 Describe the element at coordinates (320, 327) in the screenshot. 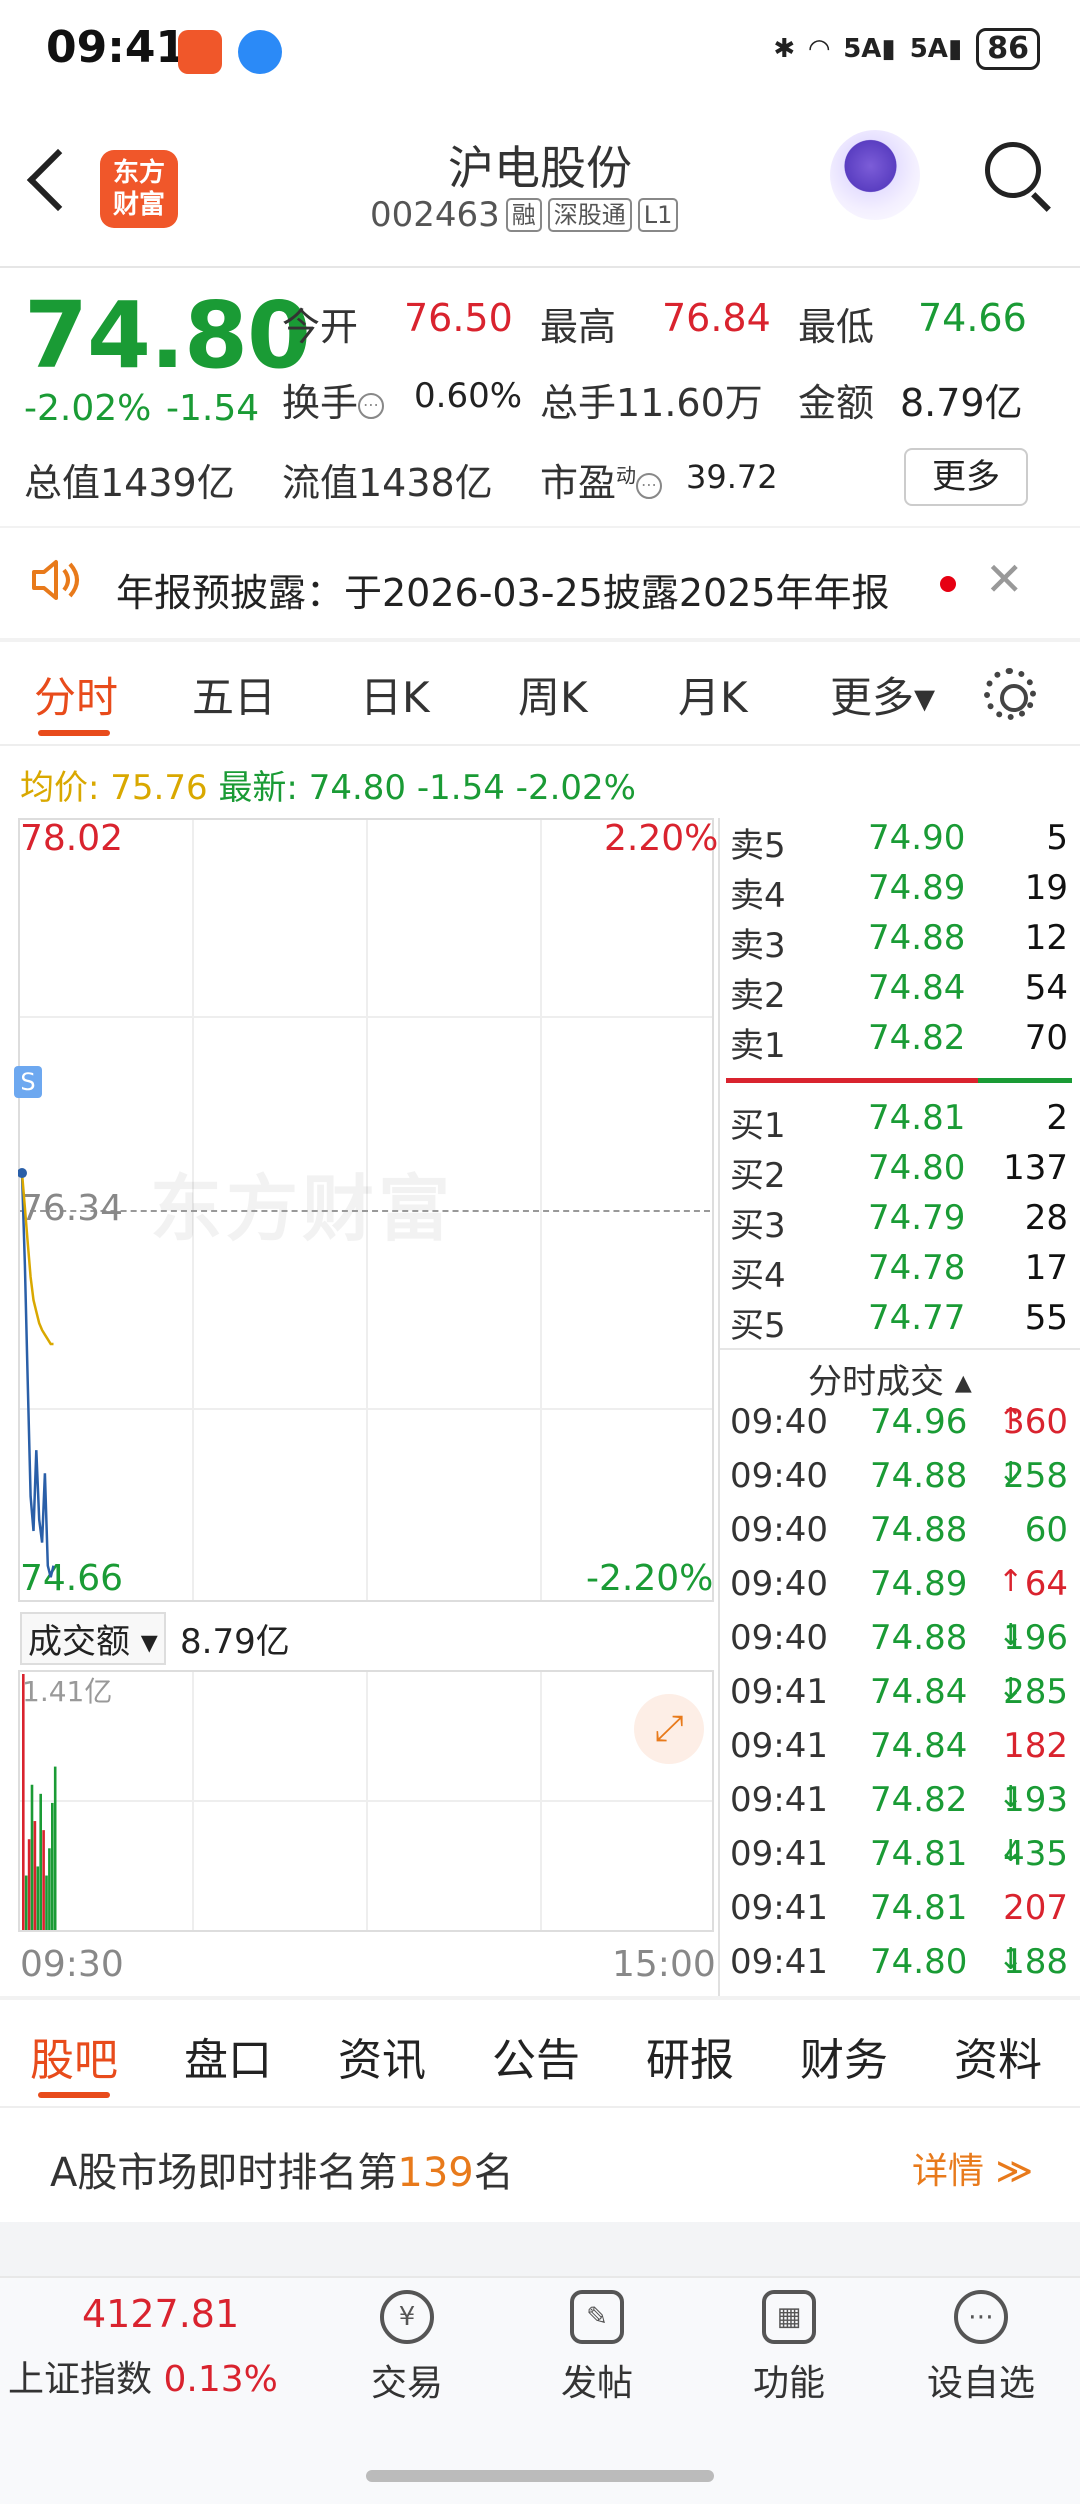

I see `open-label: 今开` at that location.